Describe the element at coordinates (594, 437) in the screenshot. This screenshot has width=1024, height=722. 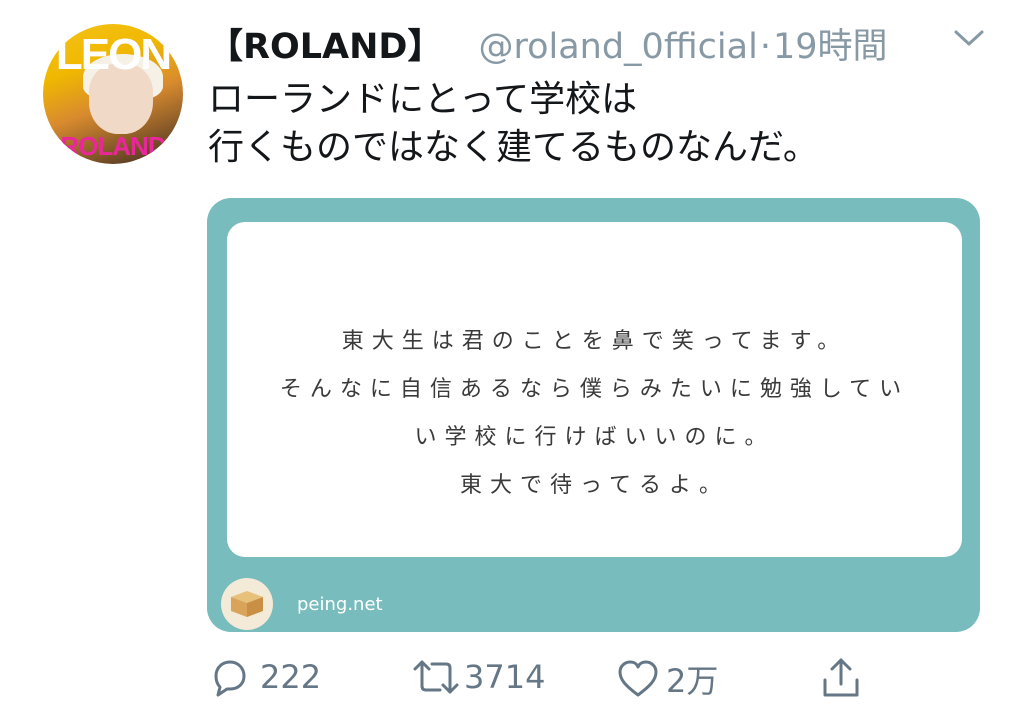
I see `question-line: い学校に行けばいいのに。` at that location.